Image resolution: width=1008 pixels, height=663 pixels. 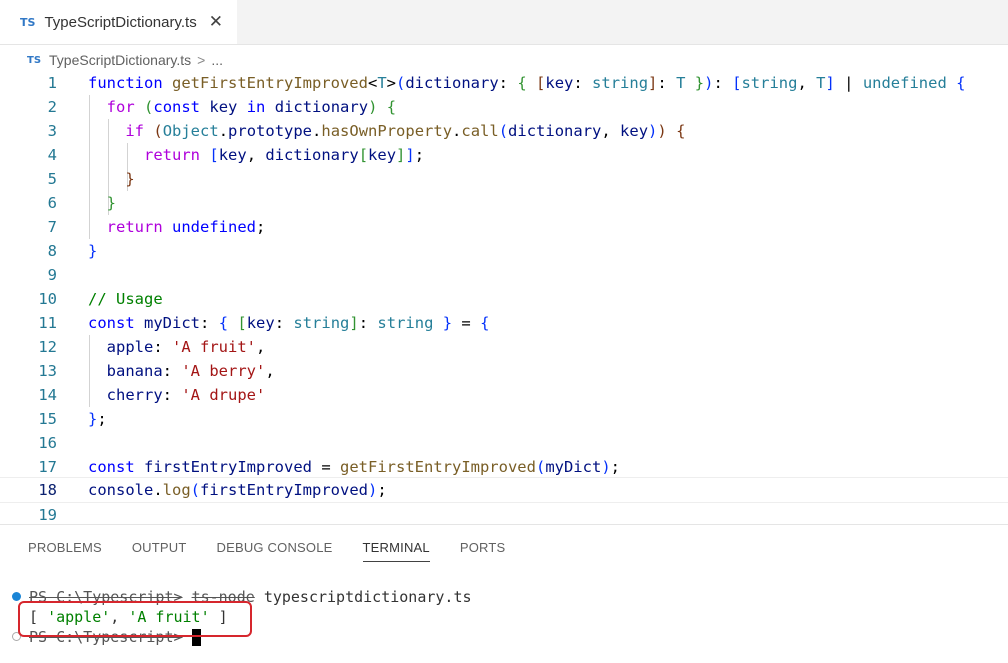 I want to click on line-number: 17, so click(x=47, y=467).